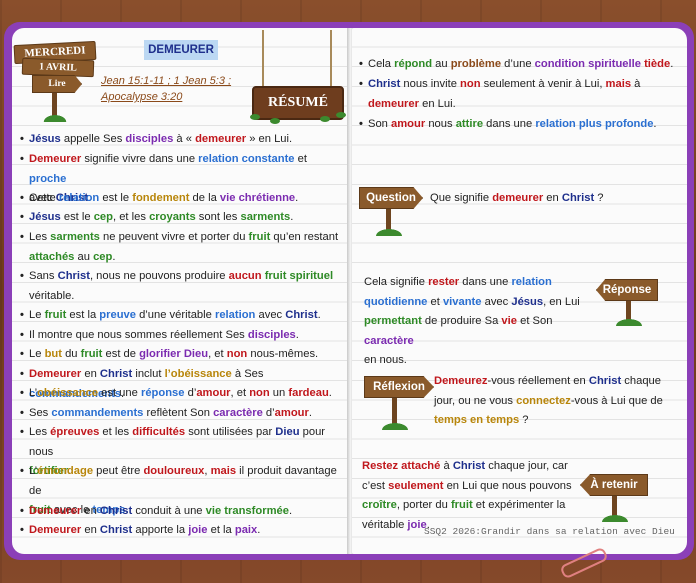 Image resolution: width=696 pixels, height=583 pixels. I want to click on question-text: Que signifie demeurer en Christ ?, so click(517, 198).